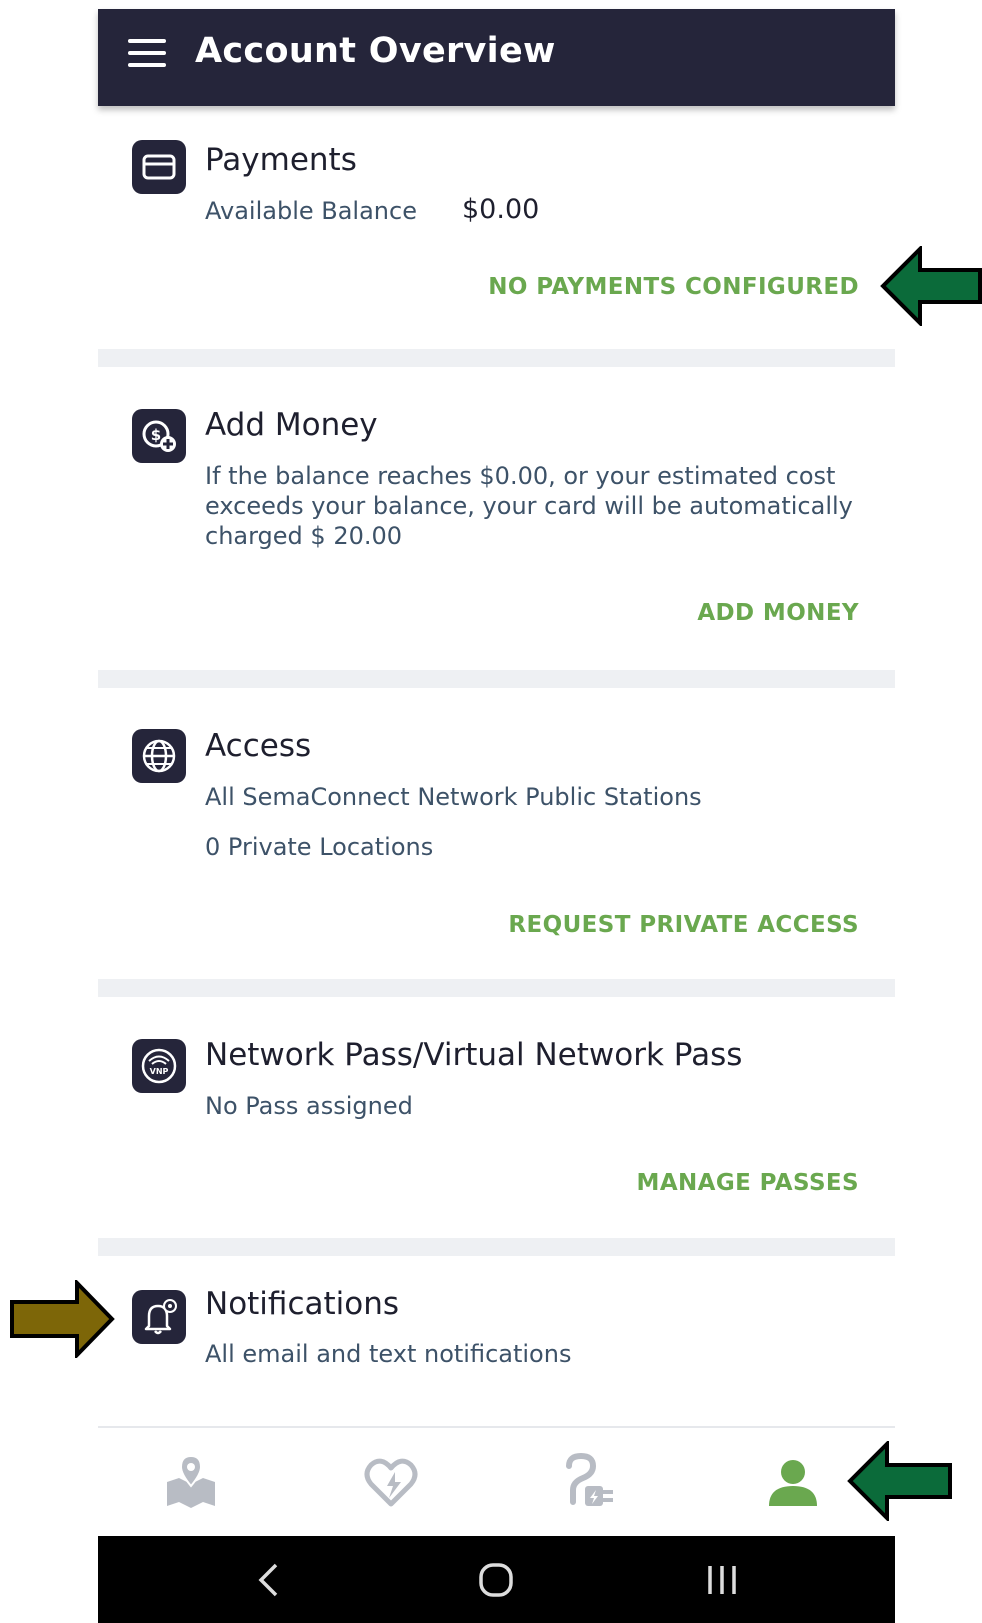 This screenshot has height=1623, width=982. Describe the element at coordinates (453, 797) in the screenshot. I see `access-public-stations: All SemaConnect Network Public Stations` at that location.